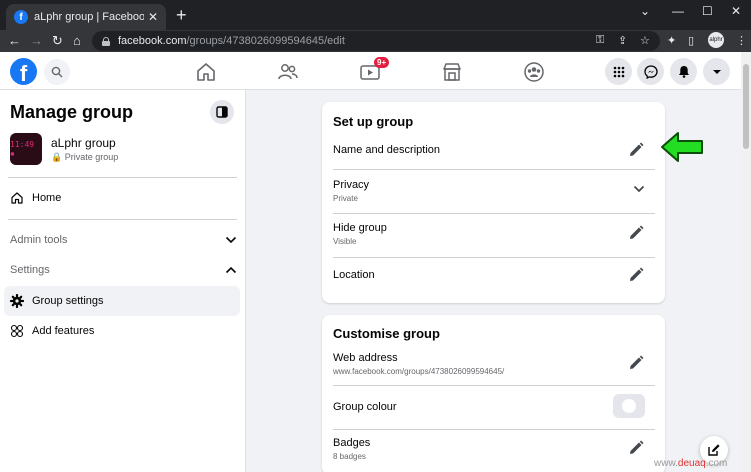 Image resolution: width=751 pixels, height=472 pixels. What do you see at coordinates (72, 112) in the screenshot?
I see `sidebar-title: Manage group` at bounding box center [72, 112].